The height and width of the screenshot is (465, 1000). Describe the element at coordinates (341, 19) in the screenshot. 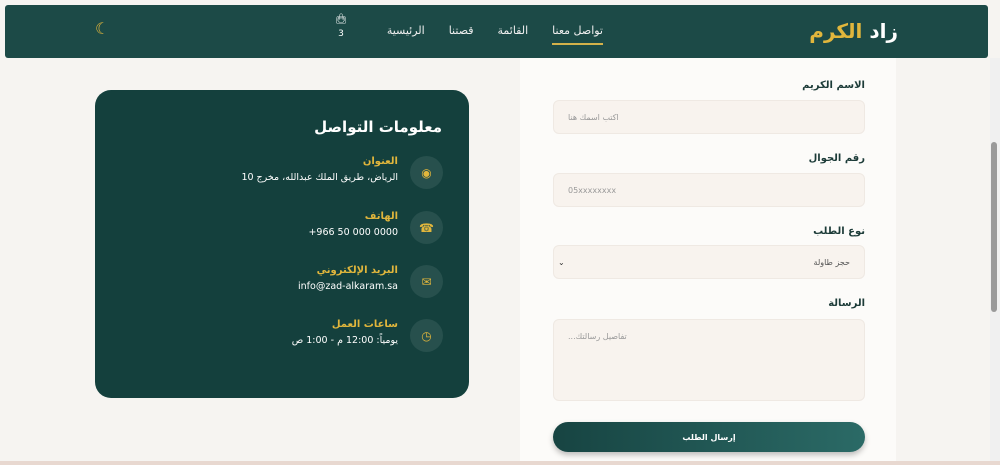

I see `shopping-bag-icon: 👜︎` at that location.